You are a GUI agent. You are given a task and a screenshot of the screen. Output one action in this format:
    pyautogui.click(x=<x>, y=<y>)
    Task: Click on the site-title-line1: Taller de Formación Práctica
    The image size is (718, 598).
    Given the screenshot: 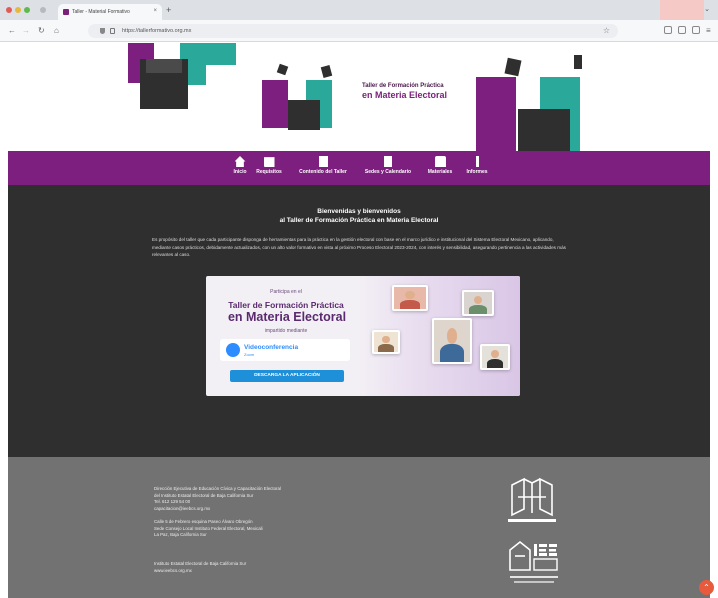 What is the action you would take?
    pyautogui.click(x=403, y=86)
    